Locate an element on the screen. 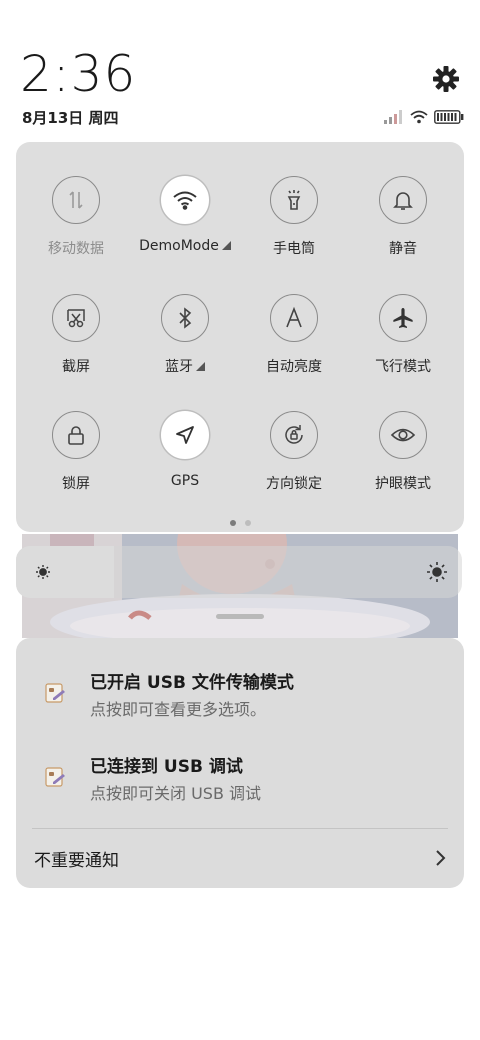 This screenshot has height=1040, width=480. scissors-icon is located at coordinates (76, 318).